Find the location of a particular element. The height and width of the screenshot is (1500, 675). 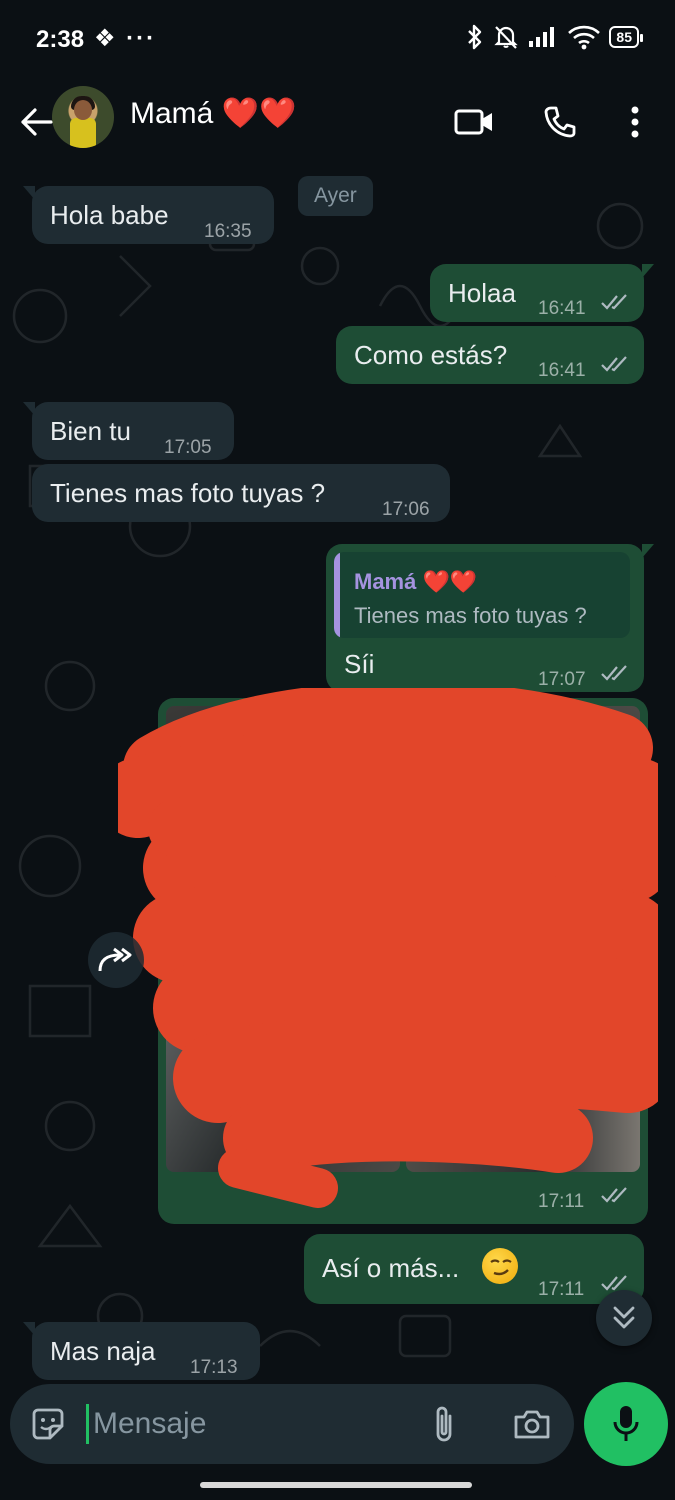

status-notification-icons: ❖ ··· is located at coordinates (125, 38).